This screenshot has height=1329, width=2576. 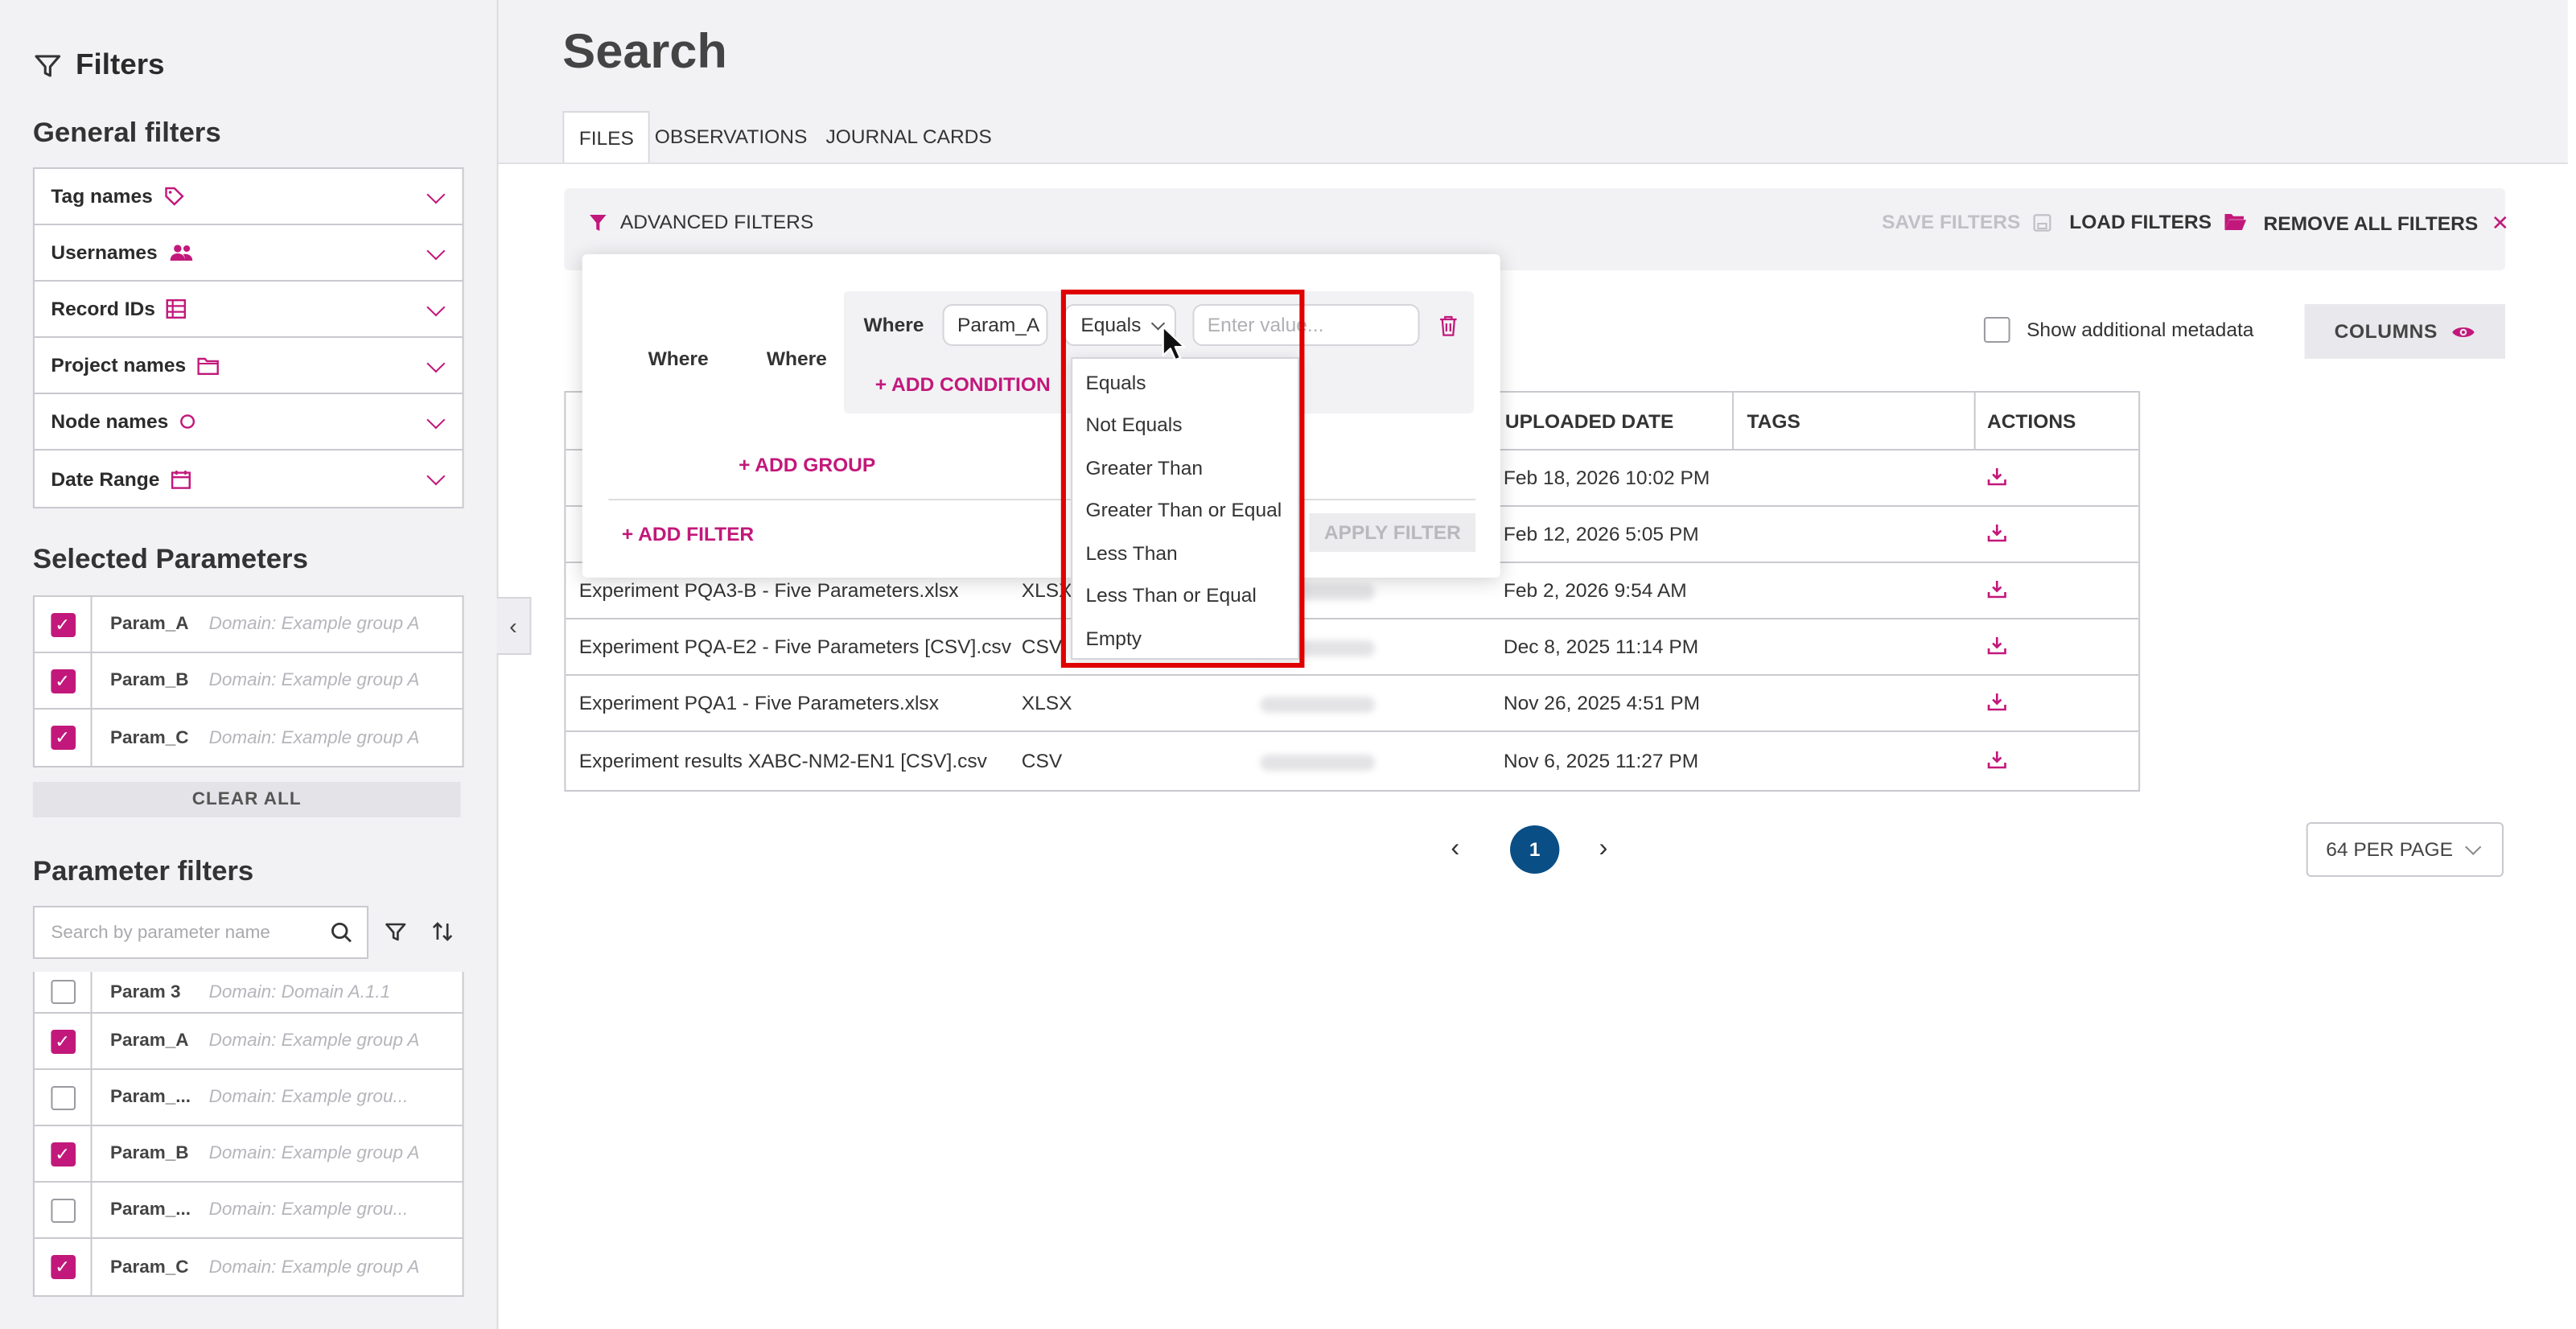 What do you see at coordinates (1174, 343) in the screenshot?
I see `cursor-icon` at bounding box center [1174, 343].